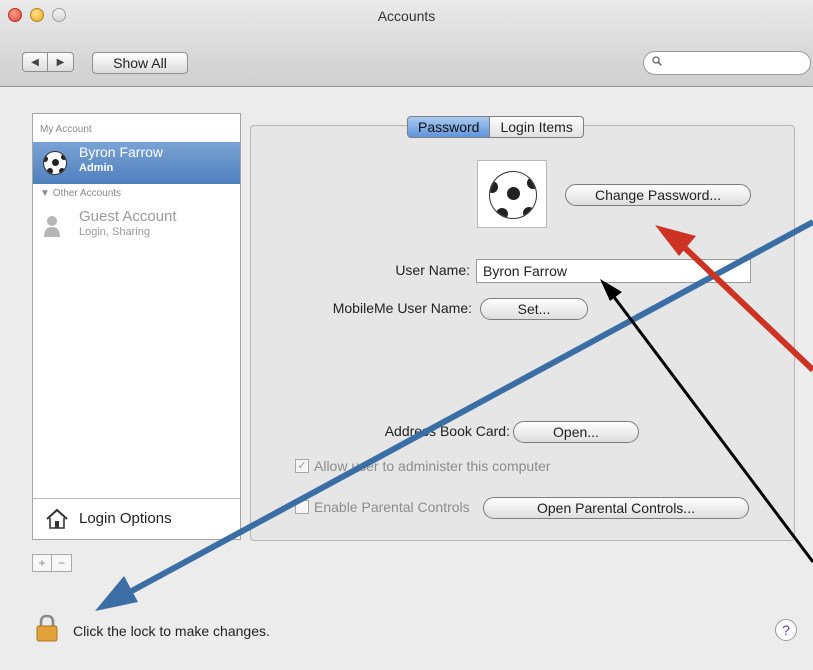 Image resolution: width=813 pixels, height=670 pixels. Describe the element at coordinates (657, 61) in the screenshot. I see `magnifier-icon` at that location.